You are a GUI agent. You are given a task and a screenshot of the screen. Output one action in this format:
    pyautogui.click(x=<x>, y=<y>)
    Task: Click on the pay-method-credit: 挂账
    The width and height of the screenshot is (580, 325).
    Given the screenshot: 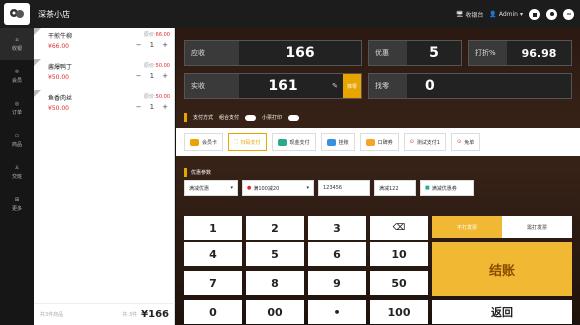 What is the action you would take?
    pyautogui.click(x=337, y=142)
    